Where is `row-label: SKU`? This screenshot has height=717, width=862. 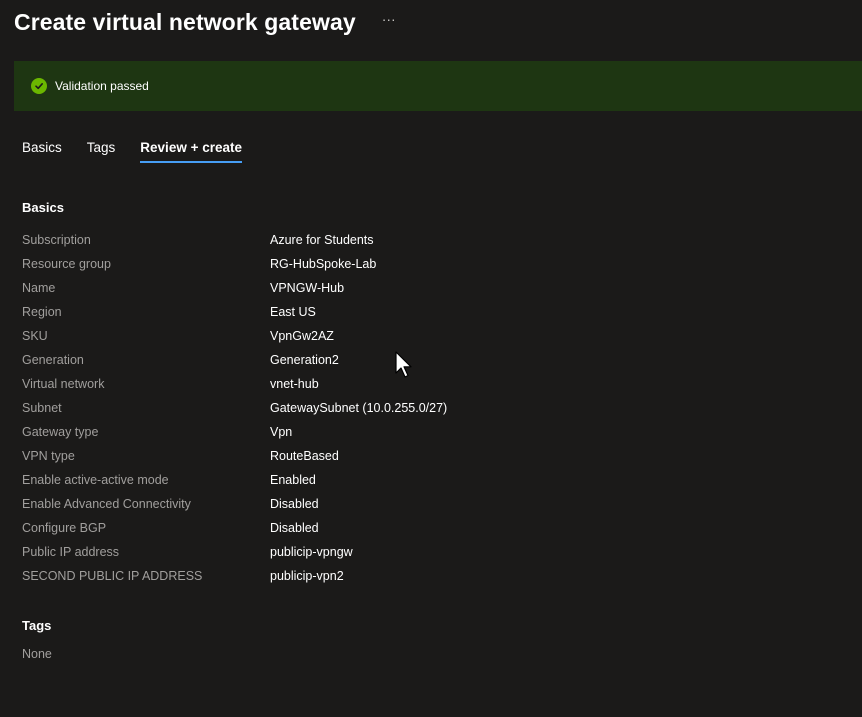 row-label: SKU is located at coordinates (35, 336).